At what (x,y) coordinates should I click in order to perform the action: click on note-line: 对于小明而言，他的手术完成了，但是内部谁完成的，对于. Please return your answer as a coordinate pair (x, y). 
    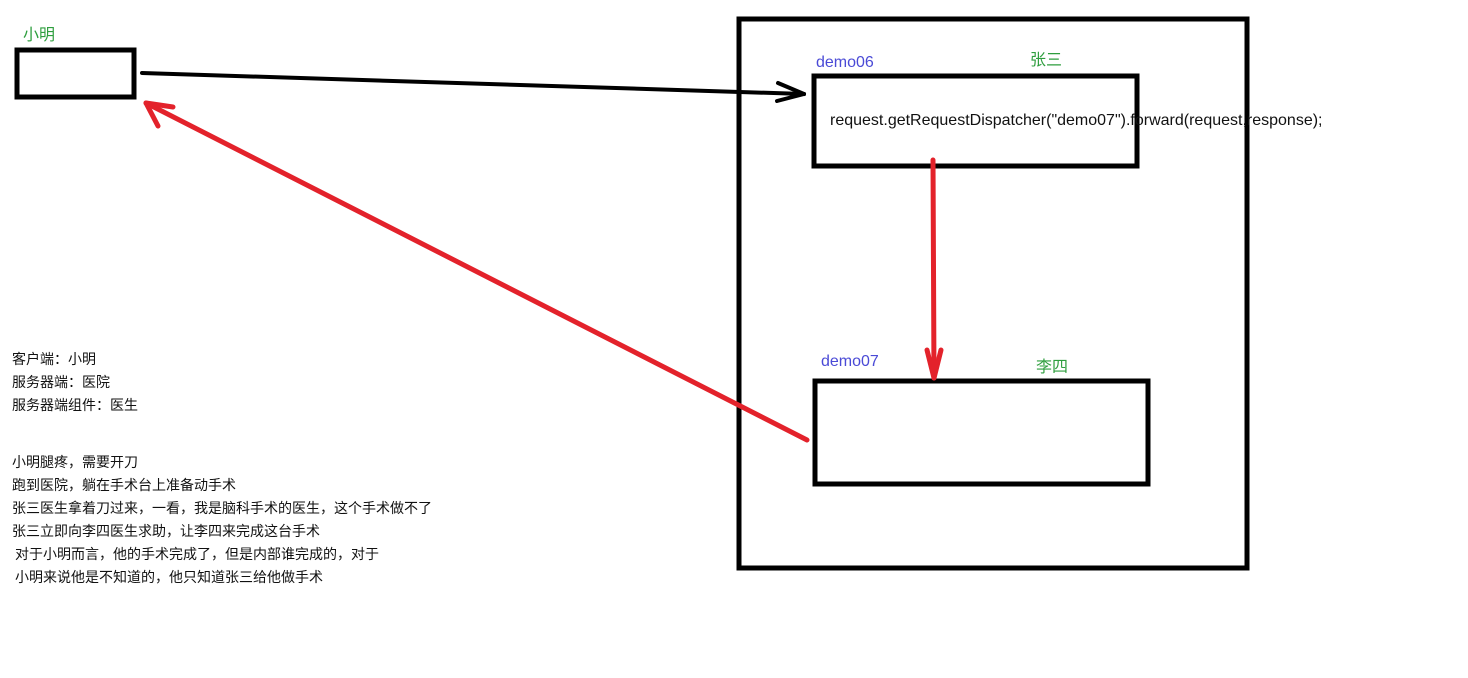
    Looking at the image, I should click on (197, 555).